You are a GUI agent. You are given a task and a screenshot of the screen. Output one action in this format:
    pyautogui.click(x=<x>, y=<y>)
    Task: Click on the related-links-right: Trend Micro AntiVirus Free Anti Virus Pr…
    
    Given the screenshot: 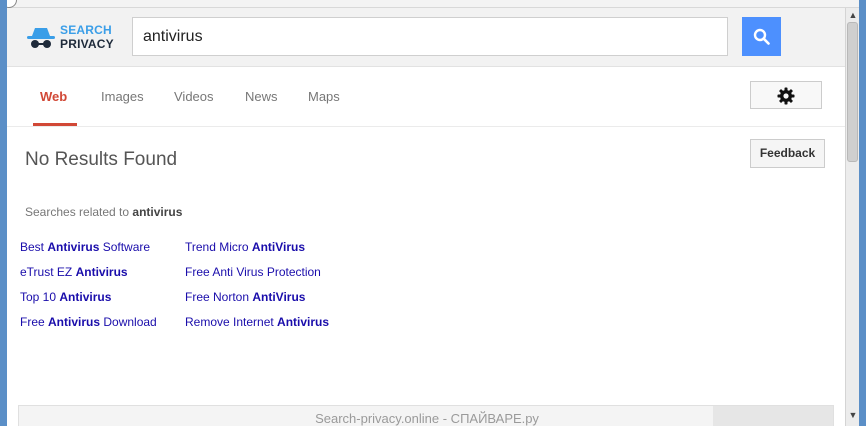 What is the action you would take?
    pyautogui.click(x=257, y=290)
    